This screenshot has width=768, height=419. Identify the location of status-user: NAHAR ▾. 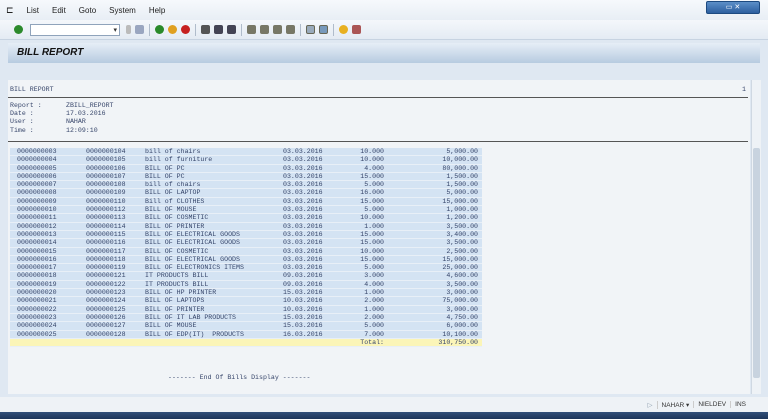
(675, 404).